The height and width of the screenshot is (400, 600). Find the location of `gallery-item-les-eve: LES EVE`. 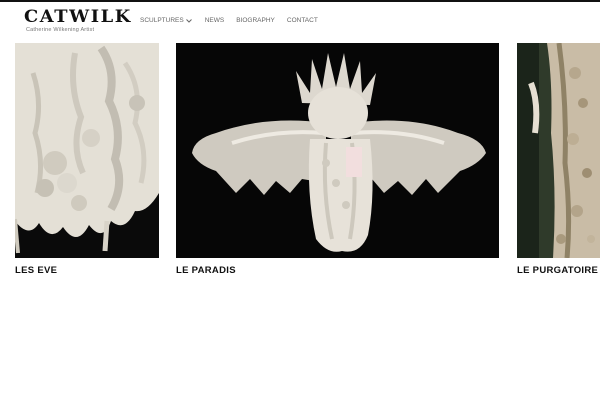

gallery-item-les-eve: LES EVE is located at coordinates (87, 159).